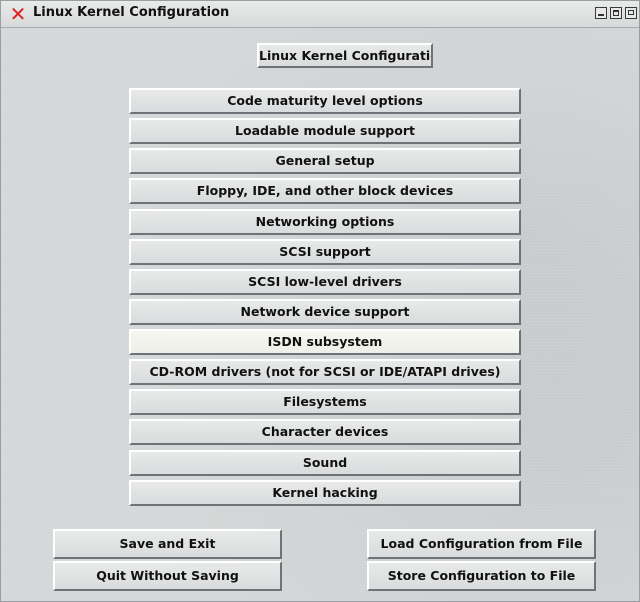 The height and width of the screenshot is (602, 640). What do you see at coordinates (325, 492) in the screenshot?
I see `menu-item-kernel-hacking: Kernel hacking` at bounding box center [325, 492].